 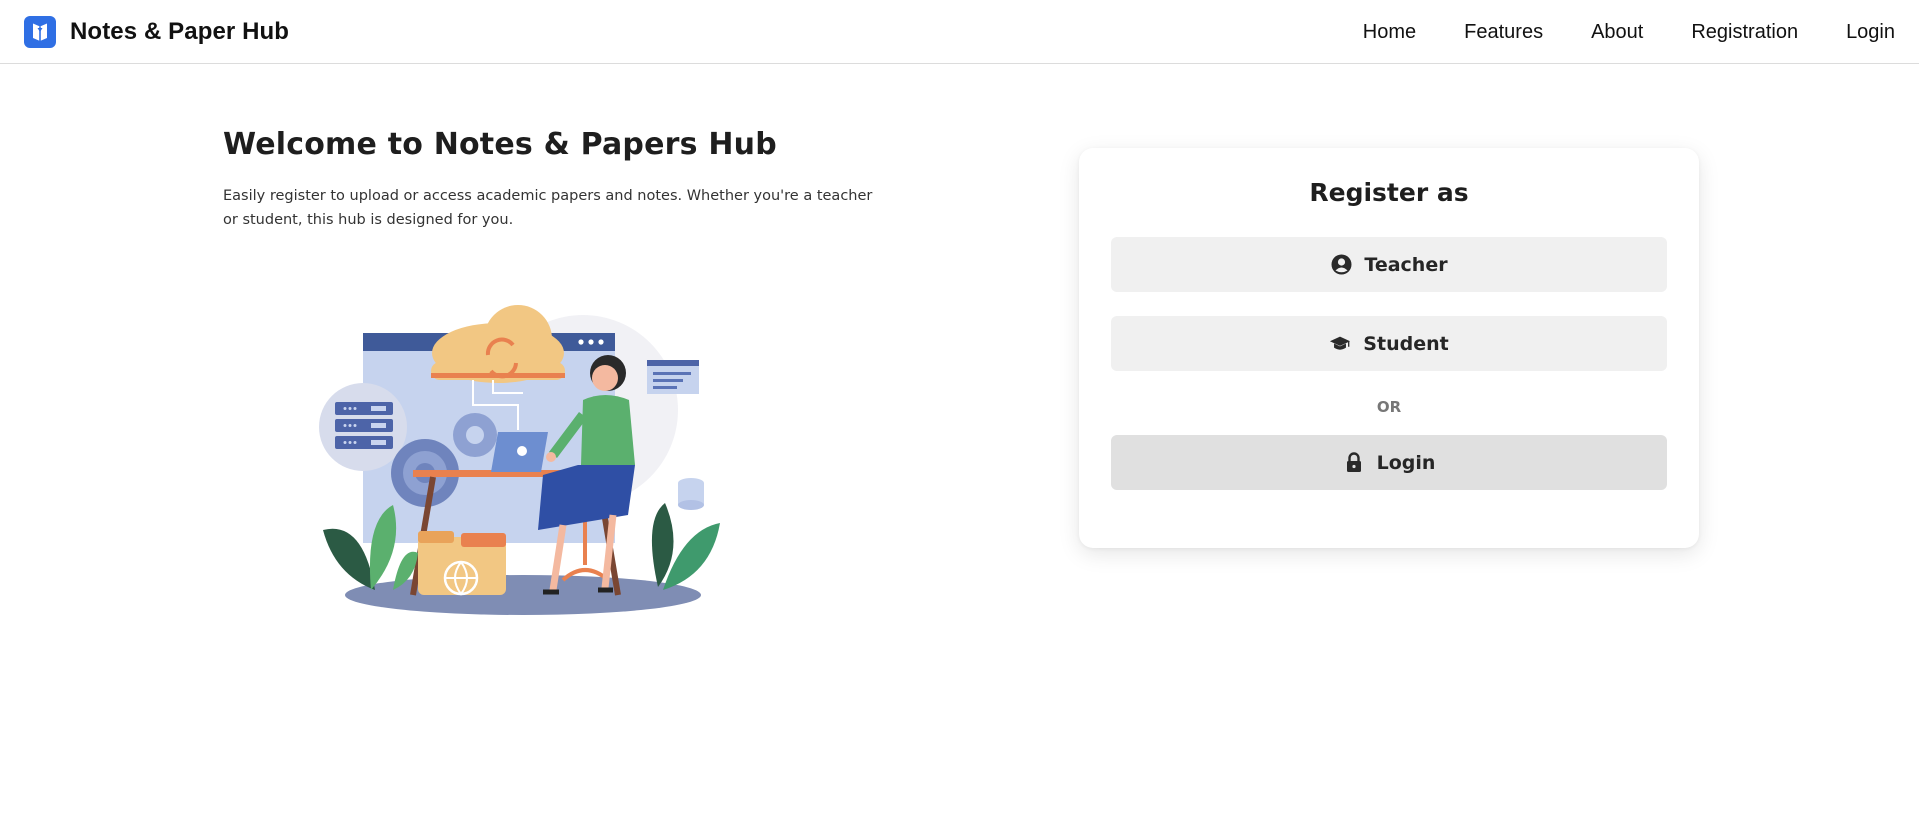 I want to click on login-button-label: Login, so click(x=1406, y=462).